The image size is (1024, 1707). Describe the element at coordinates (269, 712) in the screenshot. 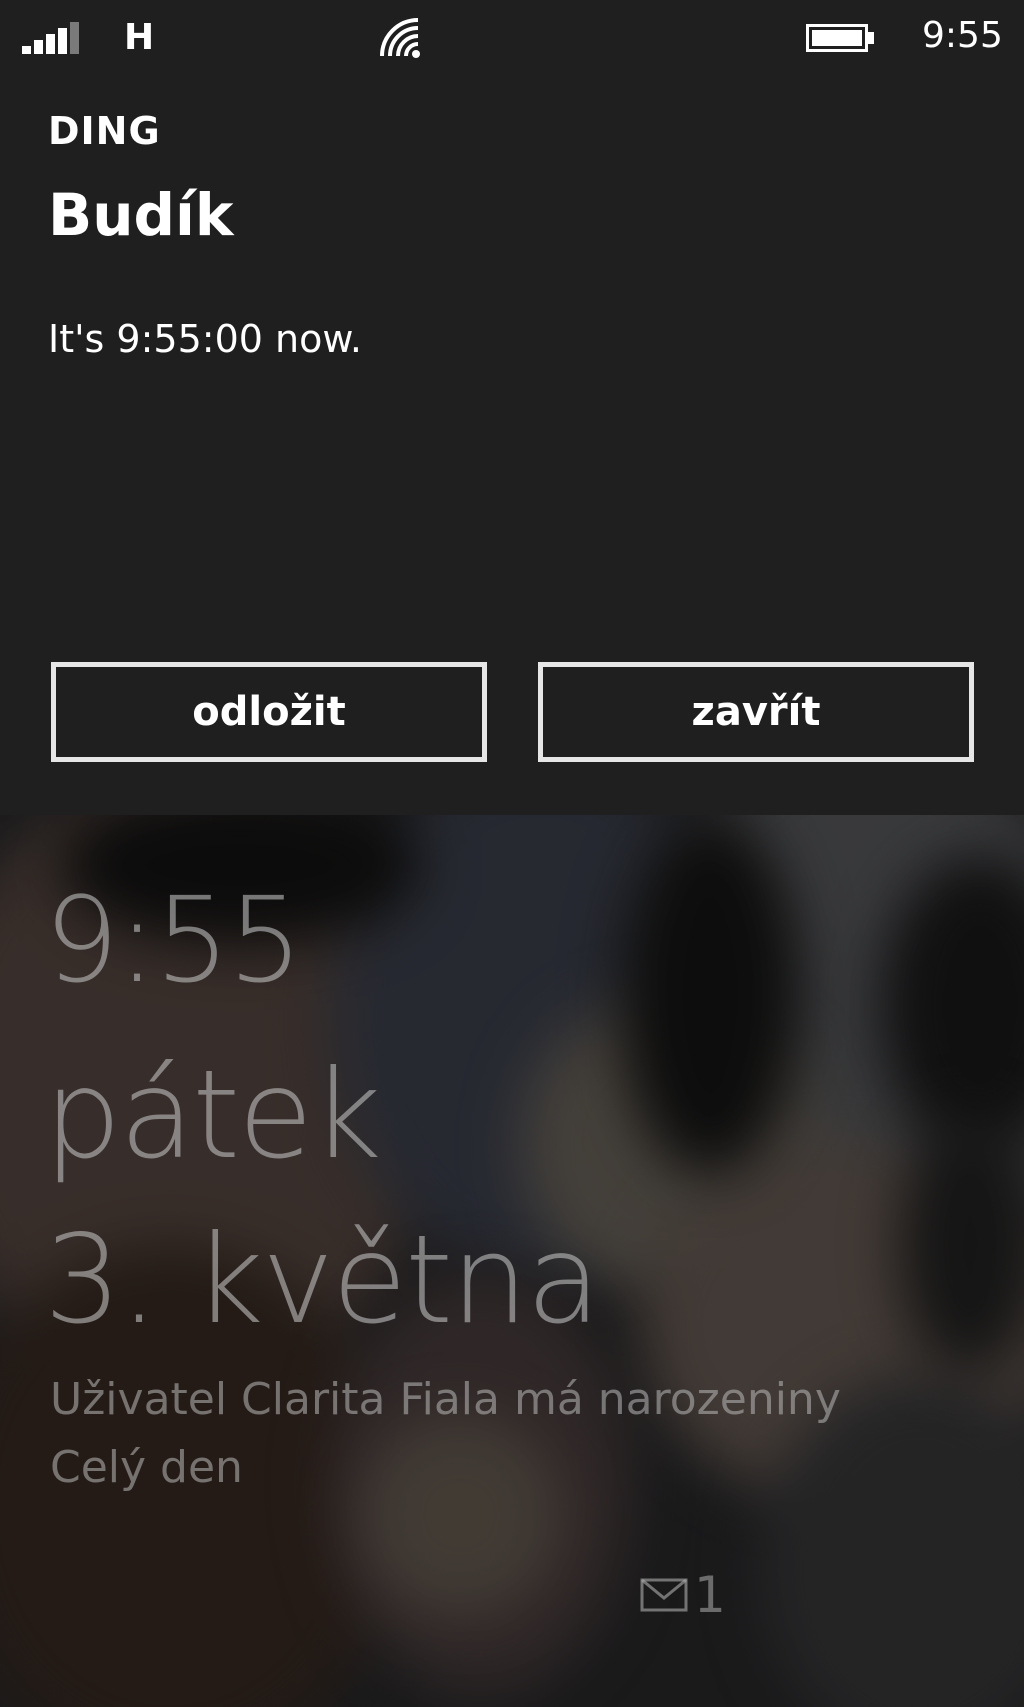

I see `snooze-button: odložit` at that location.